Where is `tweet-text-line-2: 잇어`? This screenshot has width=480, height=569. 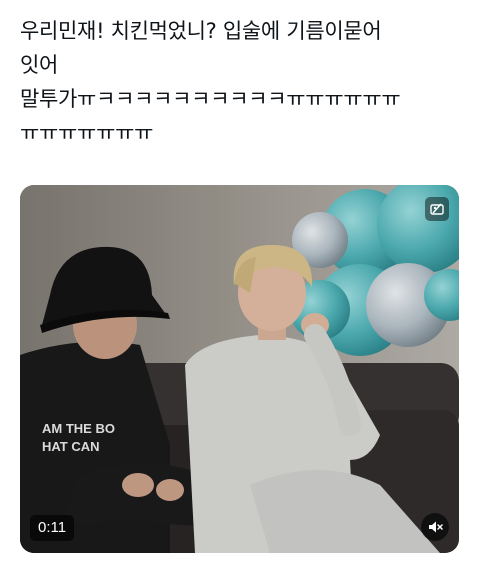 tweet-text-line-2: 잇어 is located at coordinates (39, 65).